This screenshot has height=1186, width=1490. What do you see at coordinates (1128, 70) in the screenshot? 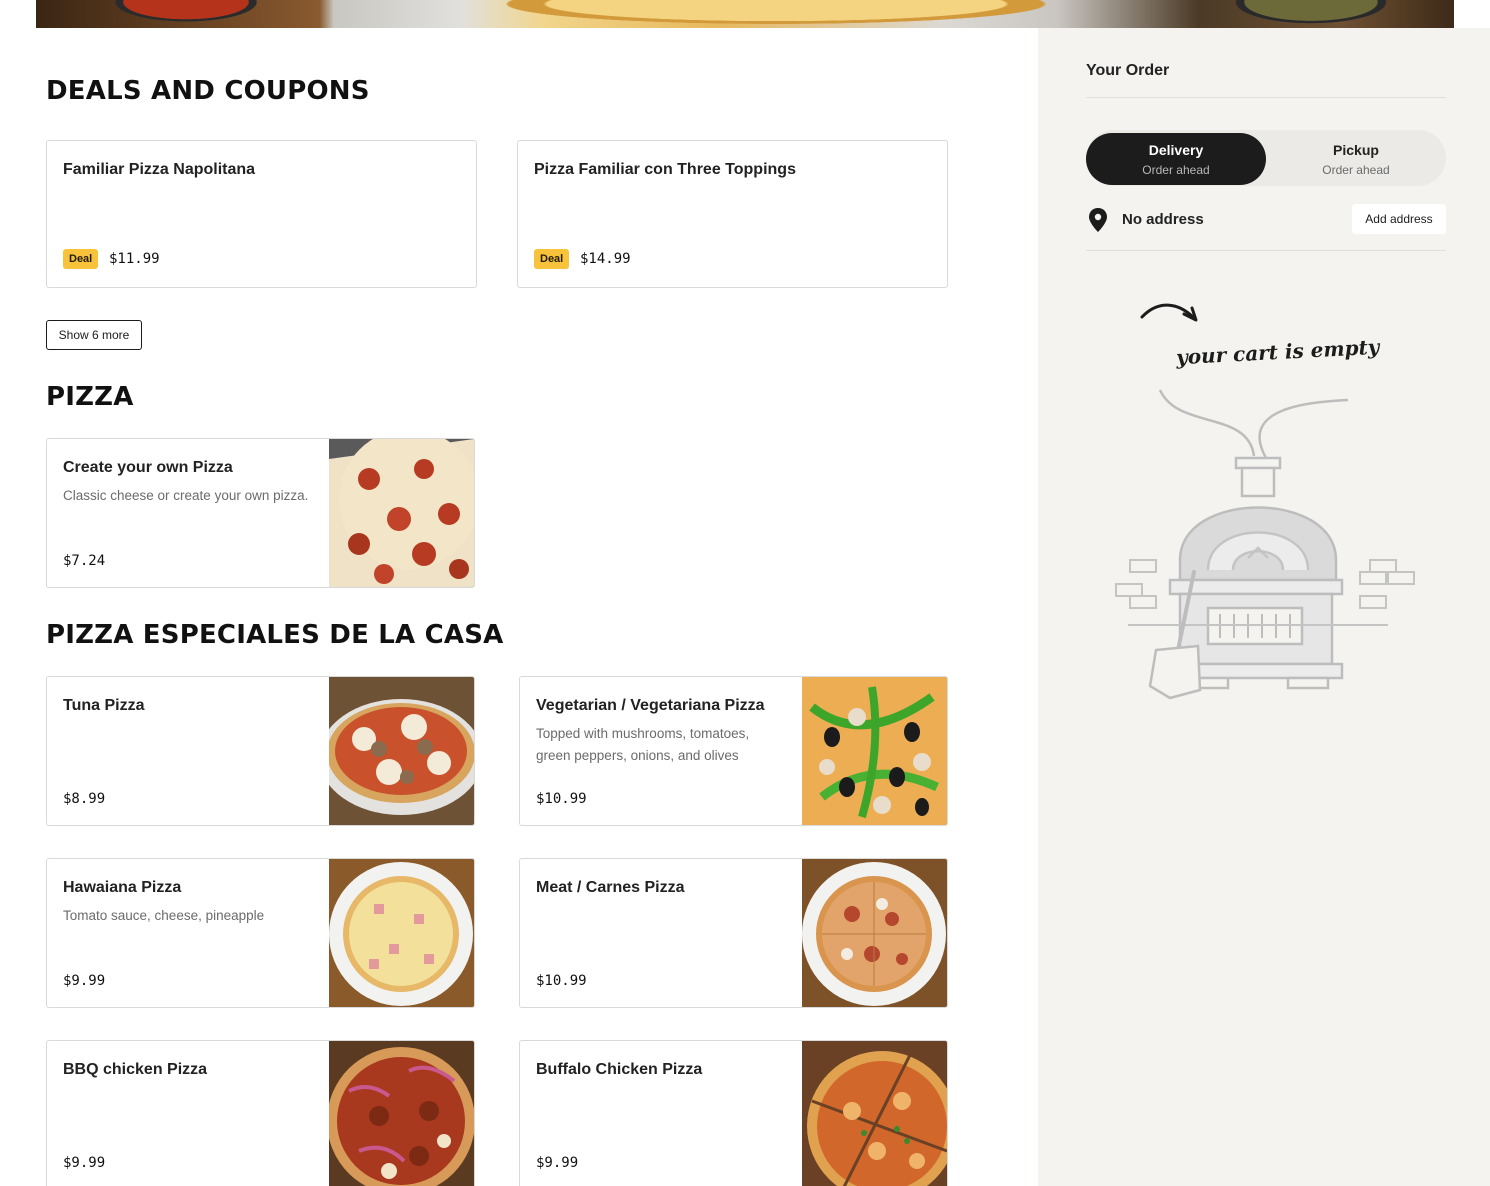
I see `order-title: Your Order` at bounding box center [1128, 70].